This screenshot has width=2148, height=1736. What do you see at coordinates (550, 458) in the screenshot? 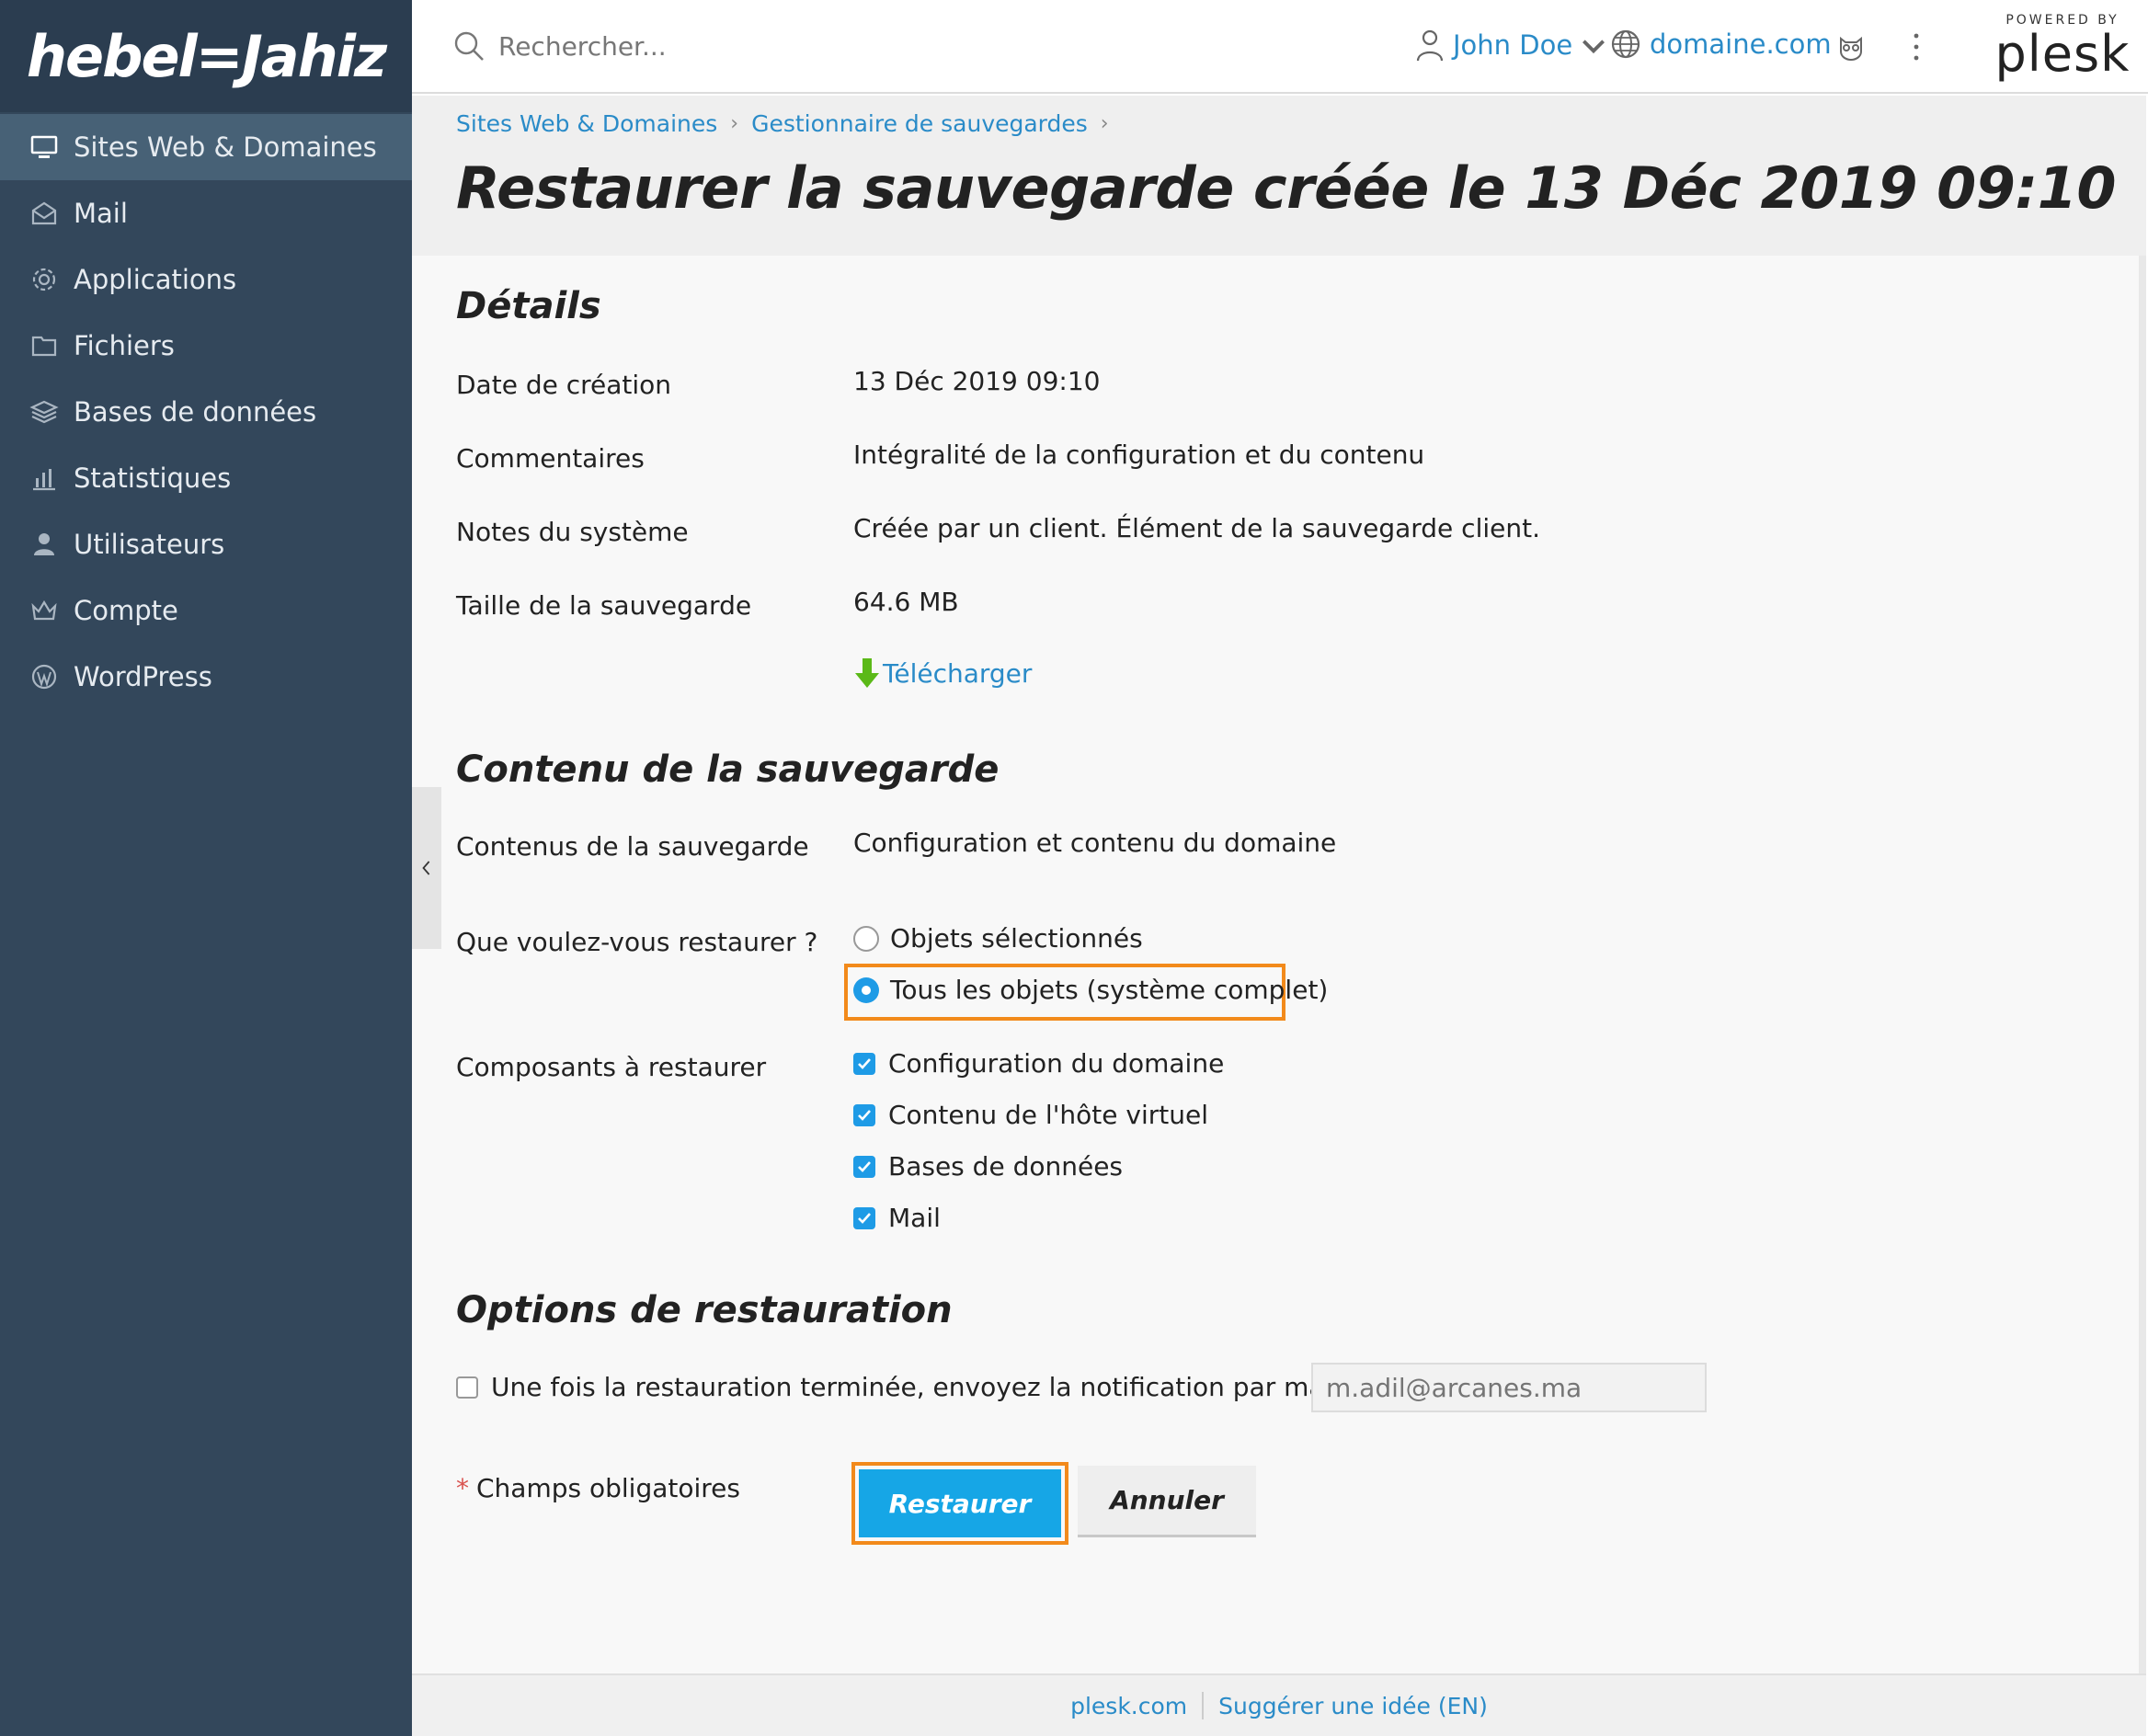
I see `detail-label: Commentaires` at bounding box center [550, 458].